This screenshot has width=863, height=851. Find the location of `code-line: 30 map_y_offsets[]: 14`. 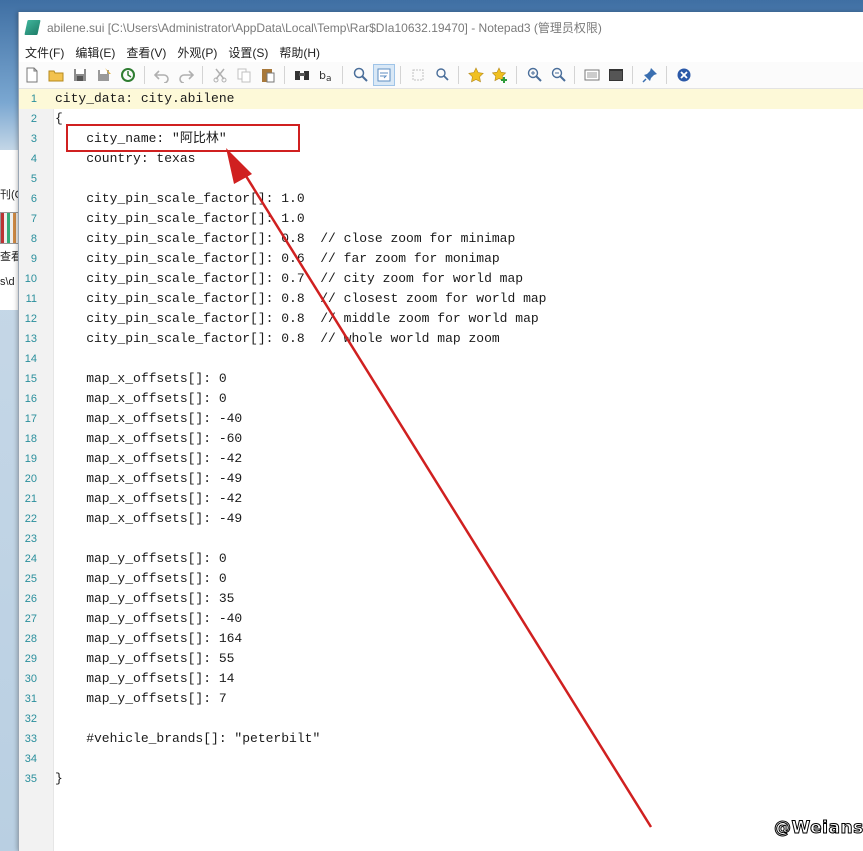

code-line: 30 map_y_offsets[]: 14 is located at coordinates (441, 679).